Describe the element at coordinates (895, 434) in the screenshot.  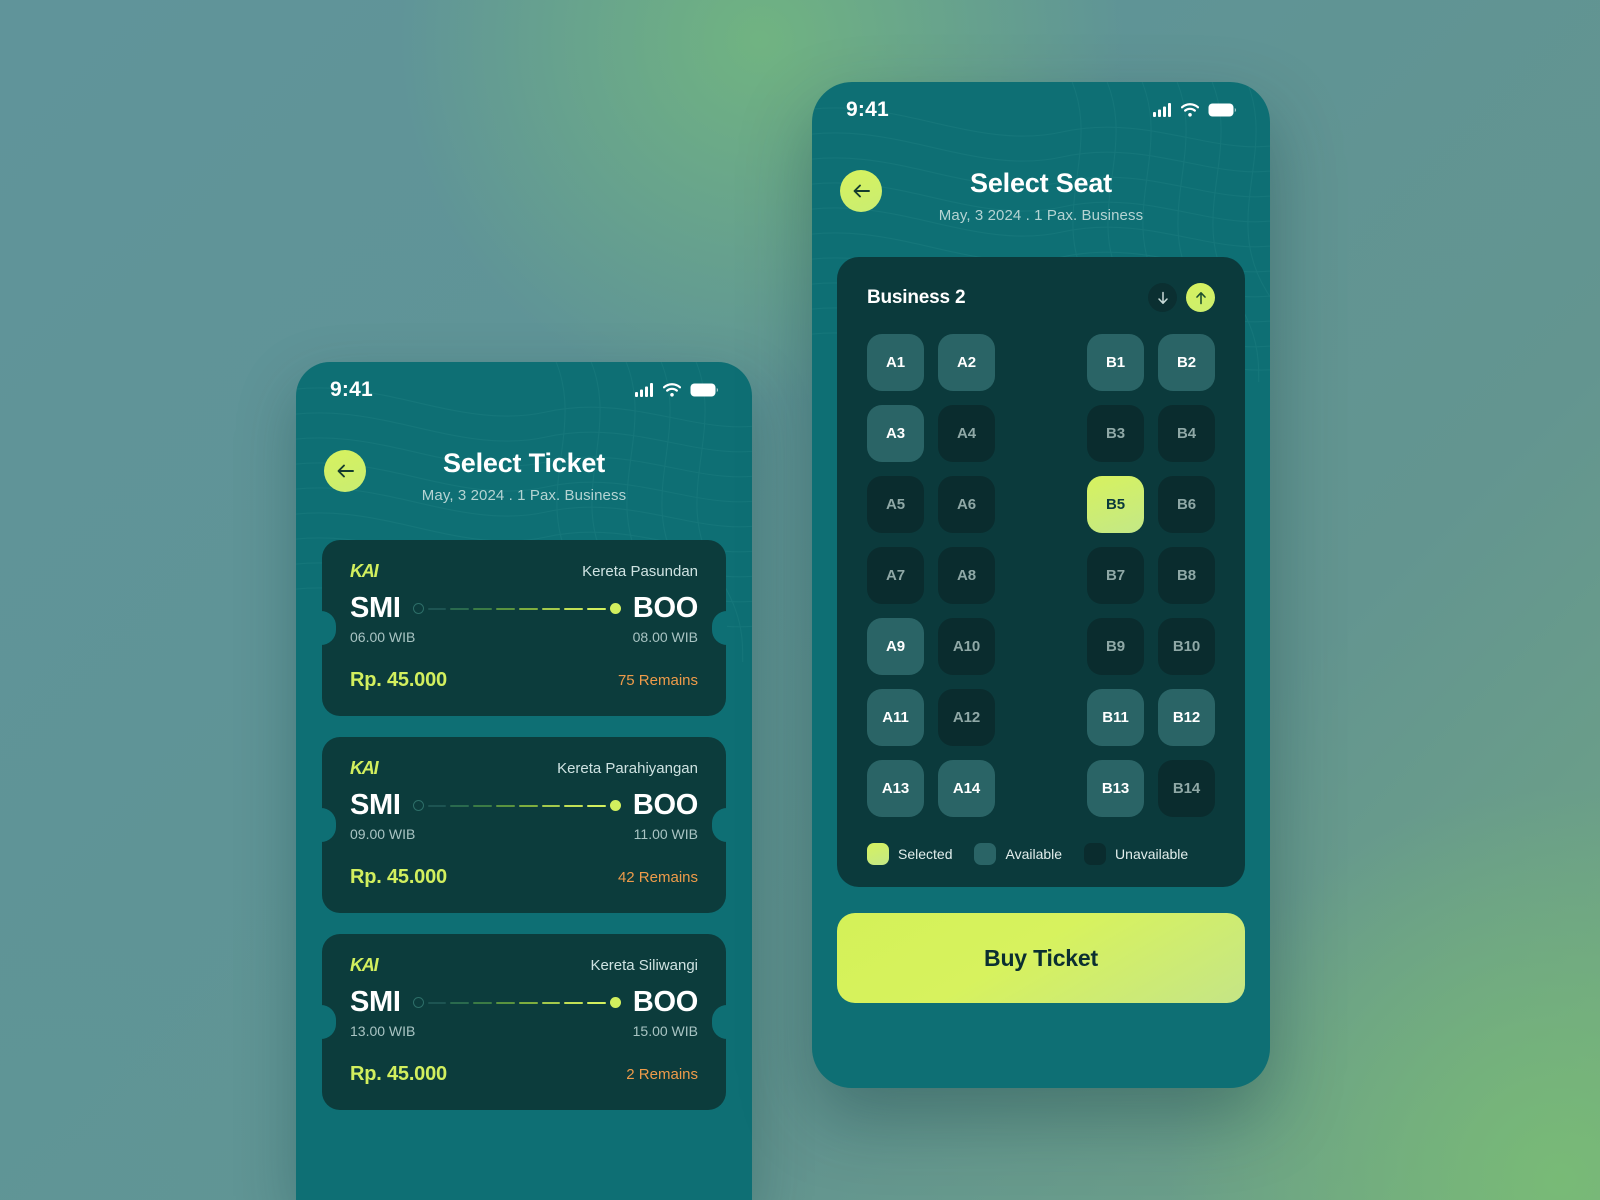
I see `seat-a3: A3` at that location.